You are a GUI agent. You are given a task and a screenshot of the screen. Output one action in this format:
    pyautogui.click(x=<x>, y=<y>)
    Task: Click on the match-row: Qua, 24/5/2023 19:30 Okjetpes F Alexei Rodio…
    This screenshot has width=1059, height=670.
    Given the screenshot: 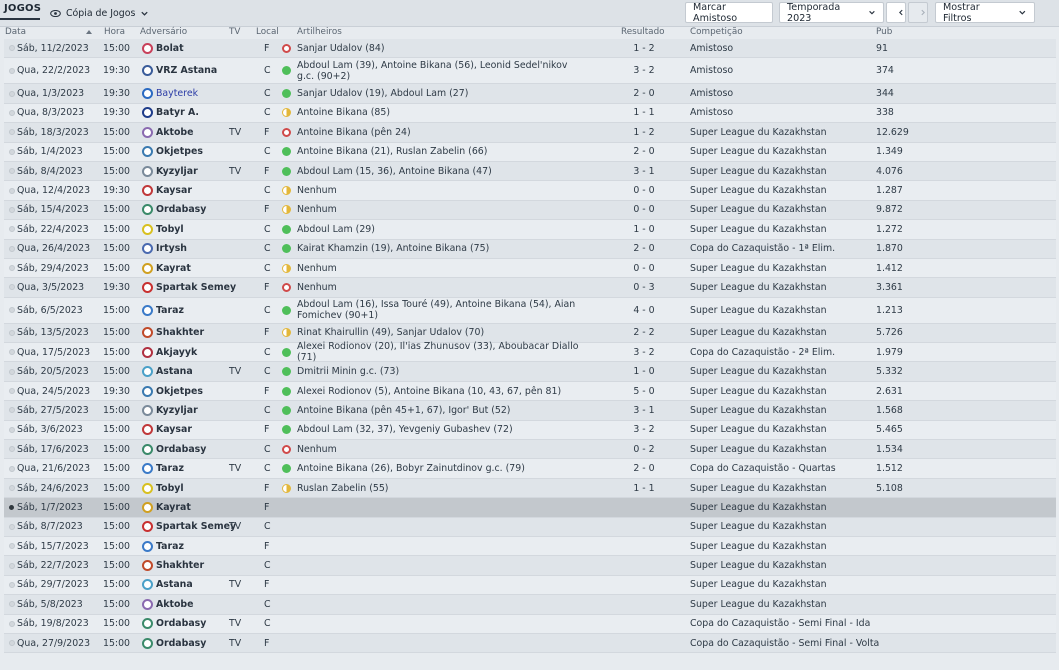 What is the action you would take?
    pyautogui.click(x=530, y=391)
    